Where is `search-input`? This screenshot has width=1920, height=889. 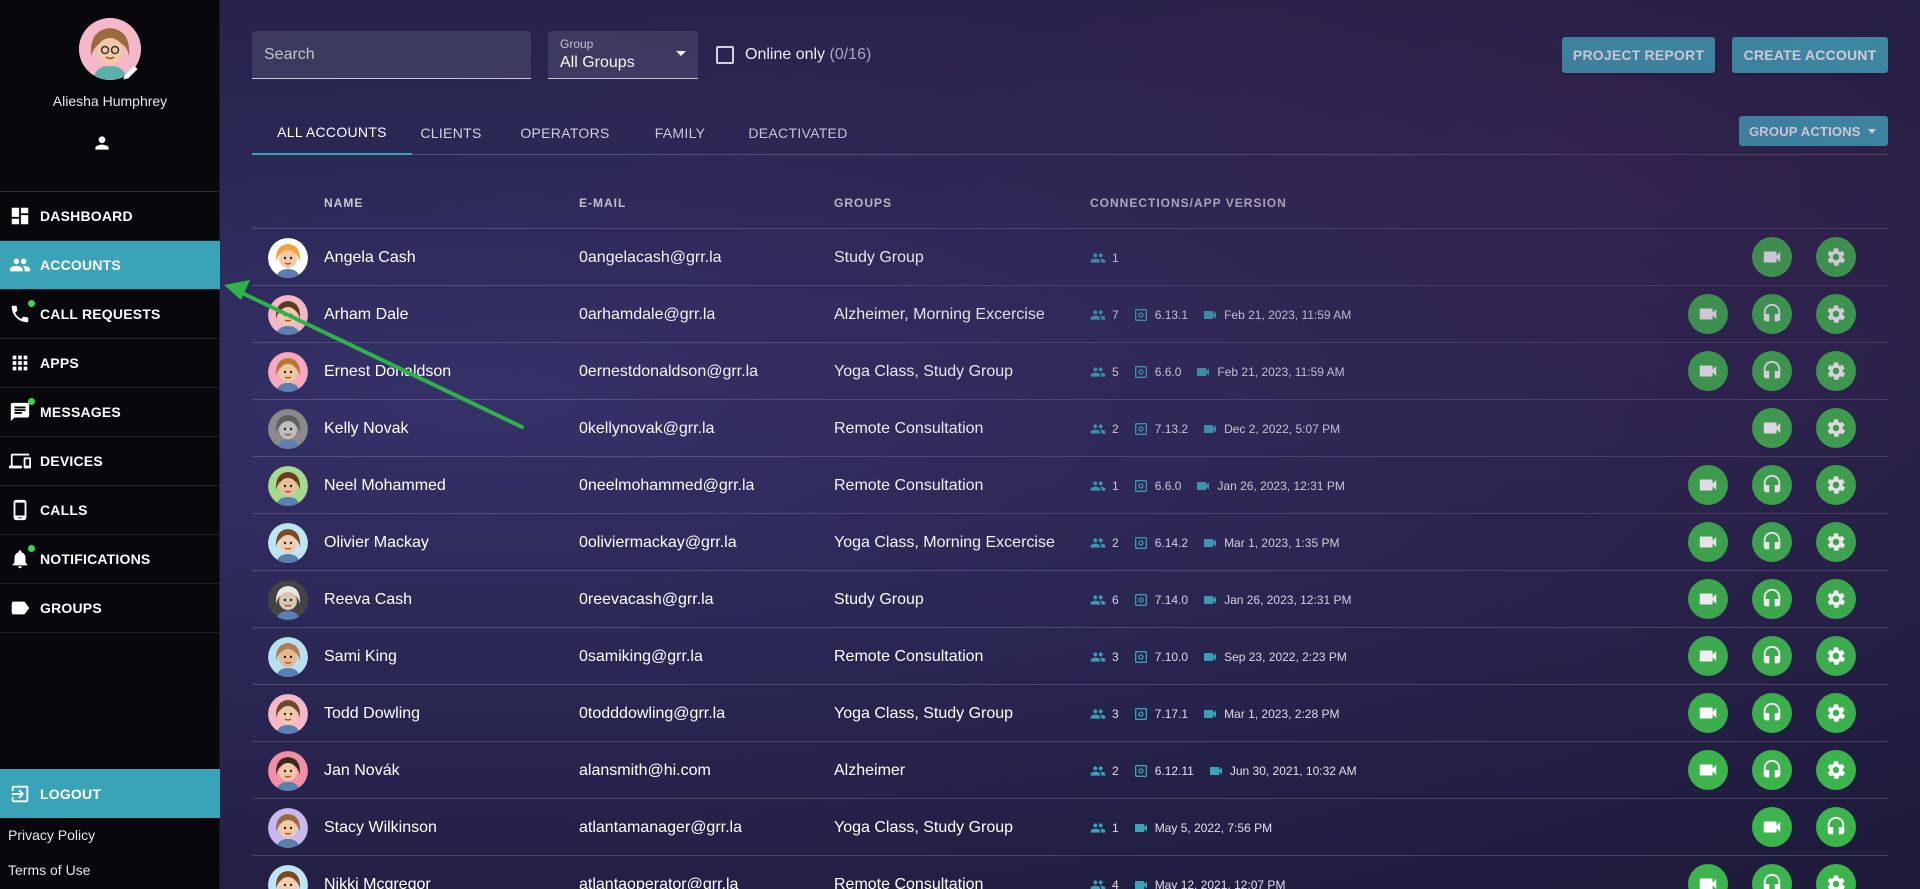
search-input is located at coordinates (391, 54).